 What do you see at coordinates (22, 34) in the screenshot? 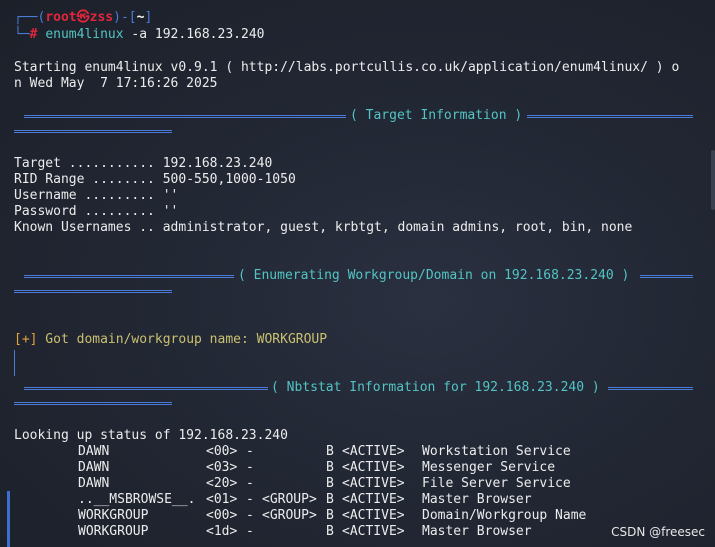
I see `prompt-frame-bottom: └─` at bounding box center [22, 34].